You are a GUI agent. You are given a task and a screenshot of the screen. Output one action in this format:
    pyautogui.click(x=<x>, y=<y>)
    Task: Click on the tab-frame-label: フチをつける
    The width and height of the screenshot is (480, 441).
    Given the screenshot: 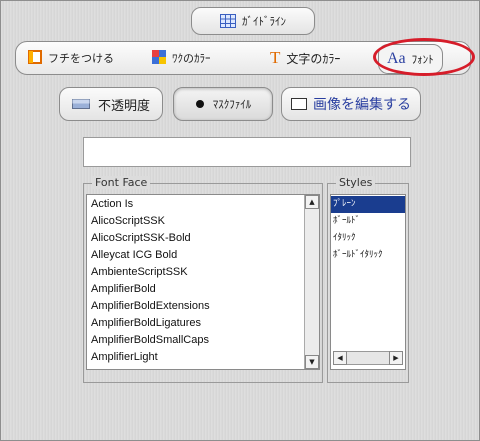 What is the action you would take?
    pyautogui.click(x=81, y=58)
    